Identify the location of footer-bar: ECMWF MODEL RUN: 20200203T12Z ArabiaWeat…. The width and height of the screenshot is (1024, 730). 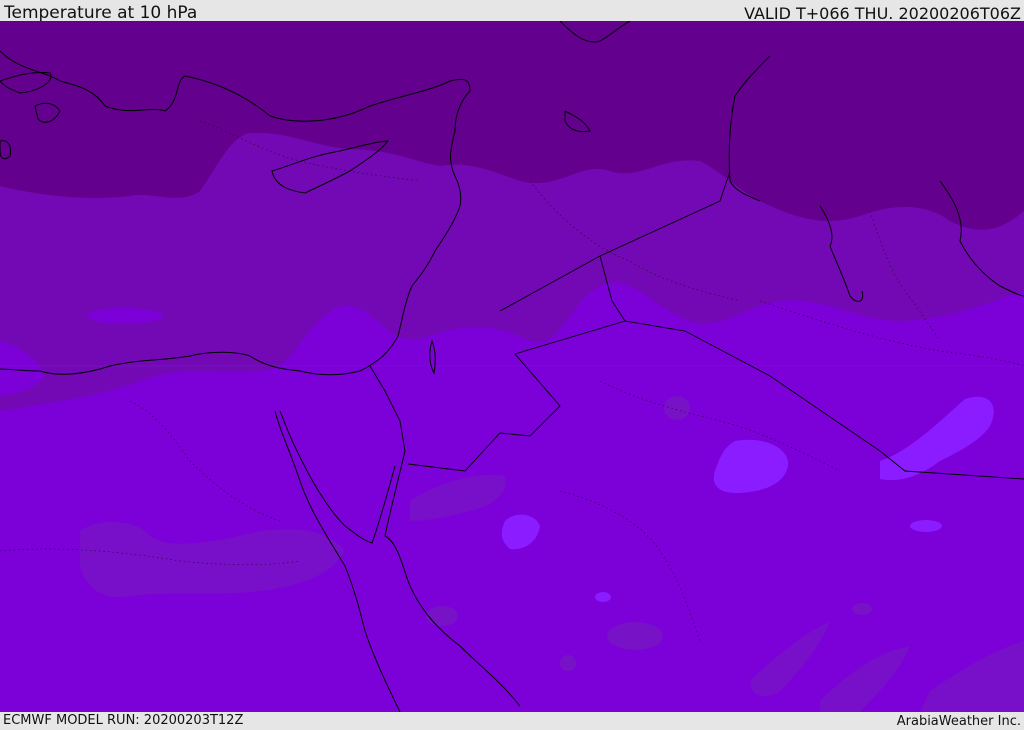
(512, 720).